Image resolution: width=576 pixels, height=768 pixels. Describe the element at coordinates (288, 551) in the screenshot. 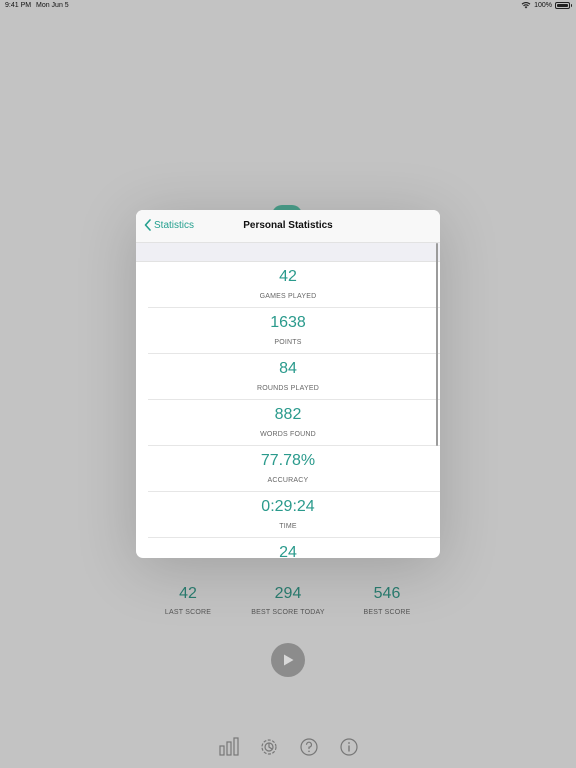

I see `stat-value: 24` at that location.